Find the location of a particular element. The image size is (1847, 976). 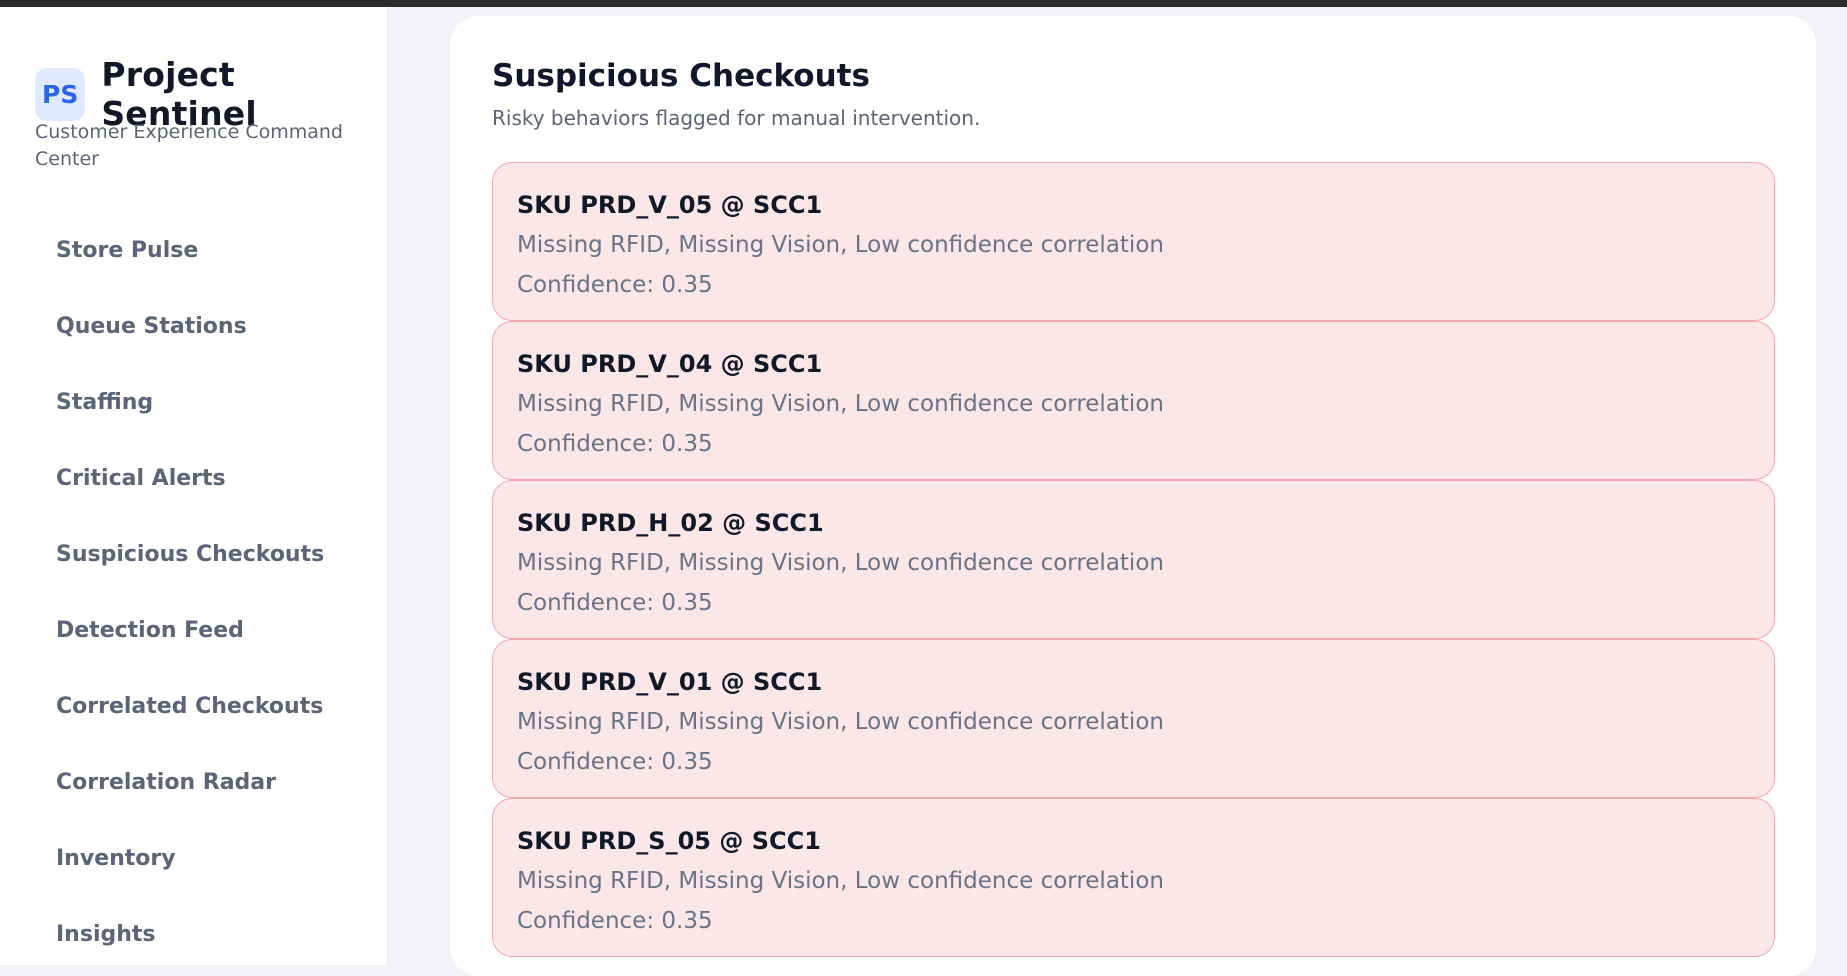

sidebar-item-insights: Insights is located at coordinates (194, 934).